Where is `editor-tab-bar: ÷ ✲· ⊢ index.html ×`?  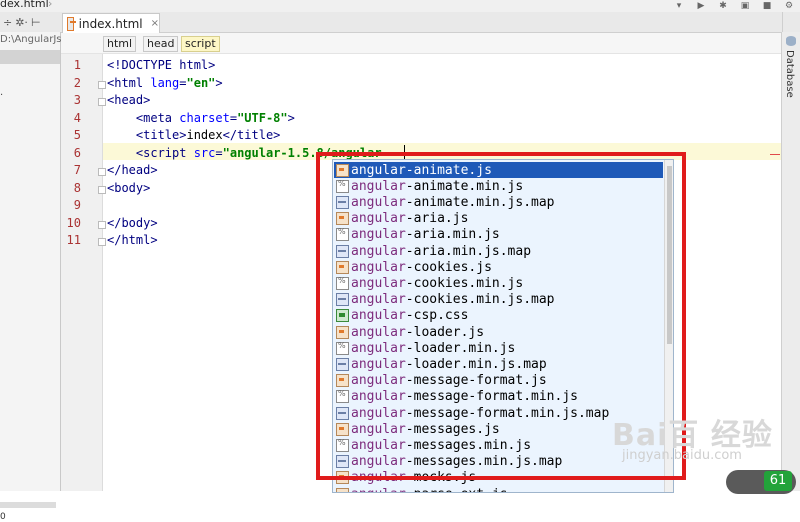 editor-tab-bar: ÷ ✲· ⊢ index.html × is located at coordinates (400, 22).